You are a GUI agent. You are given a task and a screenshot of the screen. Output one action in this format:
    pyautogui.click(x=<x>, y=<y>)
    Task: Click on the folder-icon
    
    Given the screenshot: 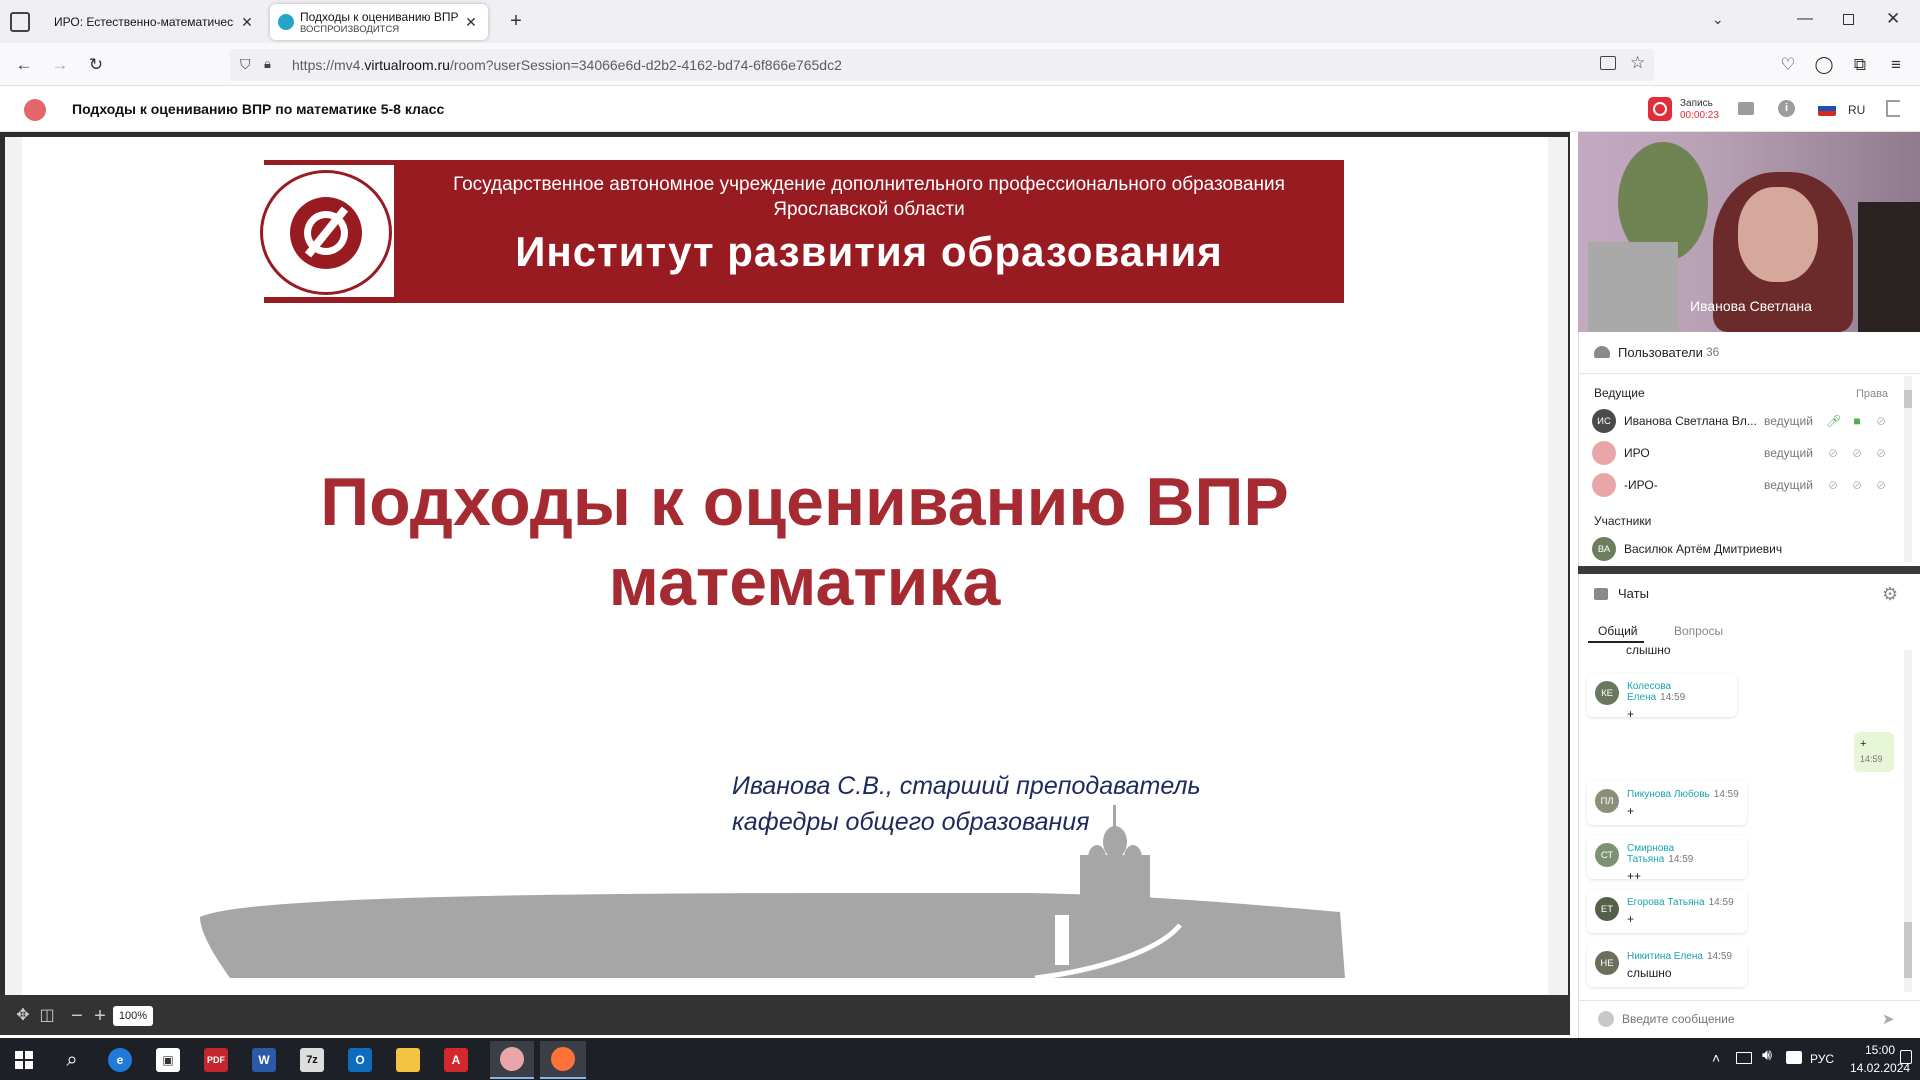 What is the action you would take?
    pyautogui.click(x=1746, y=108)
    